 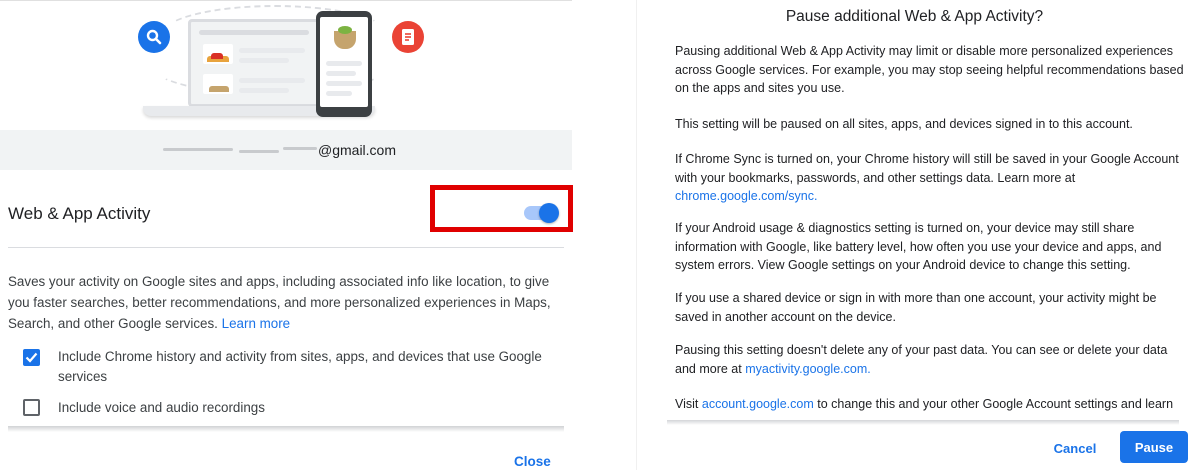 What do you see at coordinates (1075, 448) in the screenshot?
I see `cancel-button: Cancel` at bounding box center [1075, 448].